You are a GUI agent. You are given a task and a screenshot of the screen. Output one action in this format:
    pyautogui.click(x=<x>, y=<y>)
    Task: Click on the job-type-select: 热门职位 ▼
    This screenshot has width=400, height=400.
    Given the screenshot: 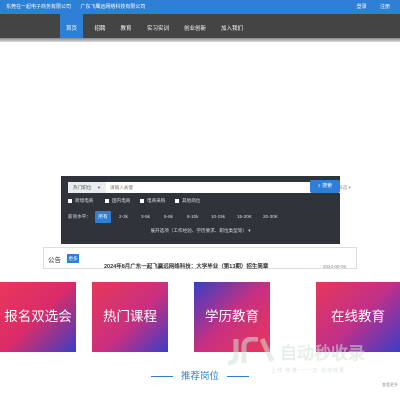 What is the action you would take?
    pyautogui.click(x=87, y=187)
    